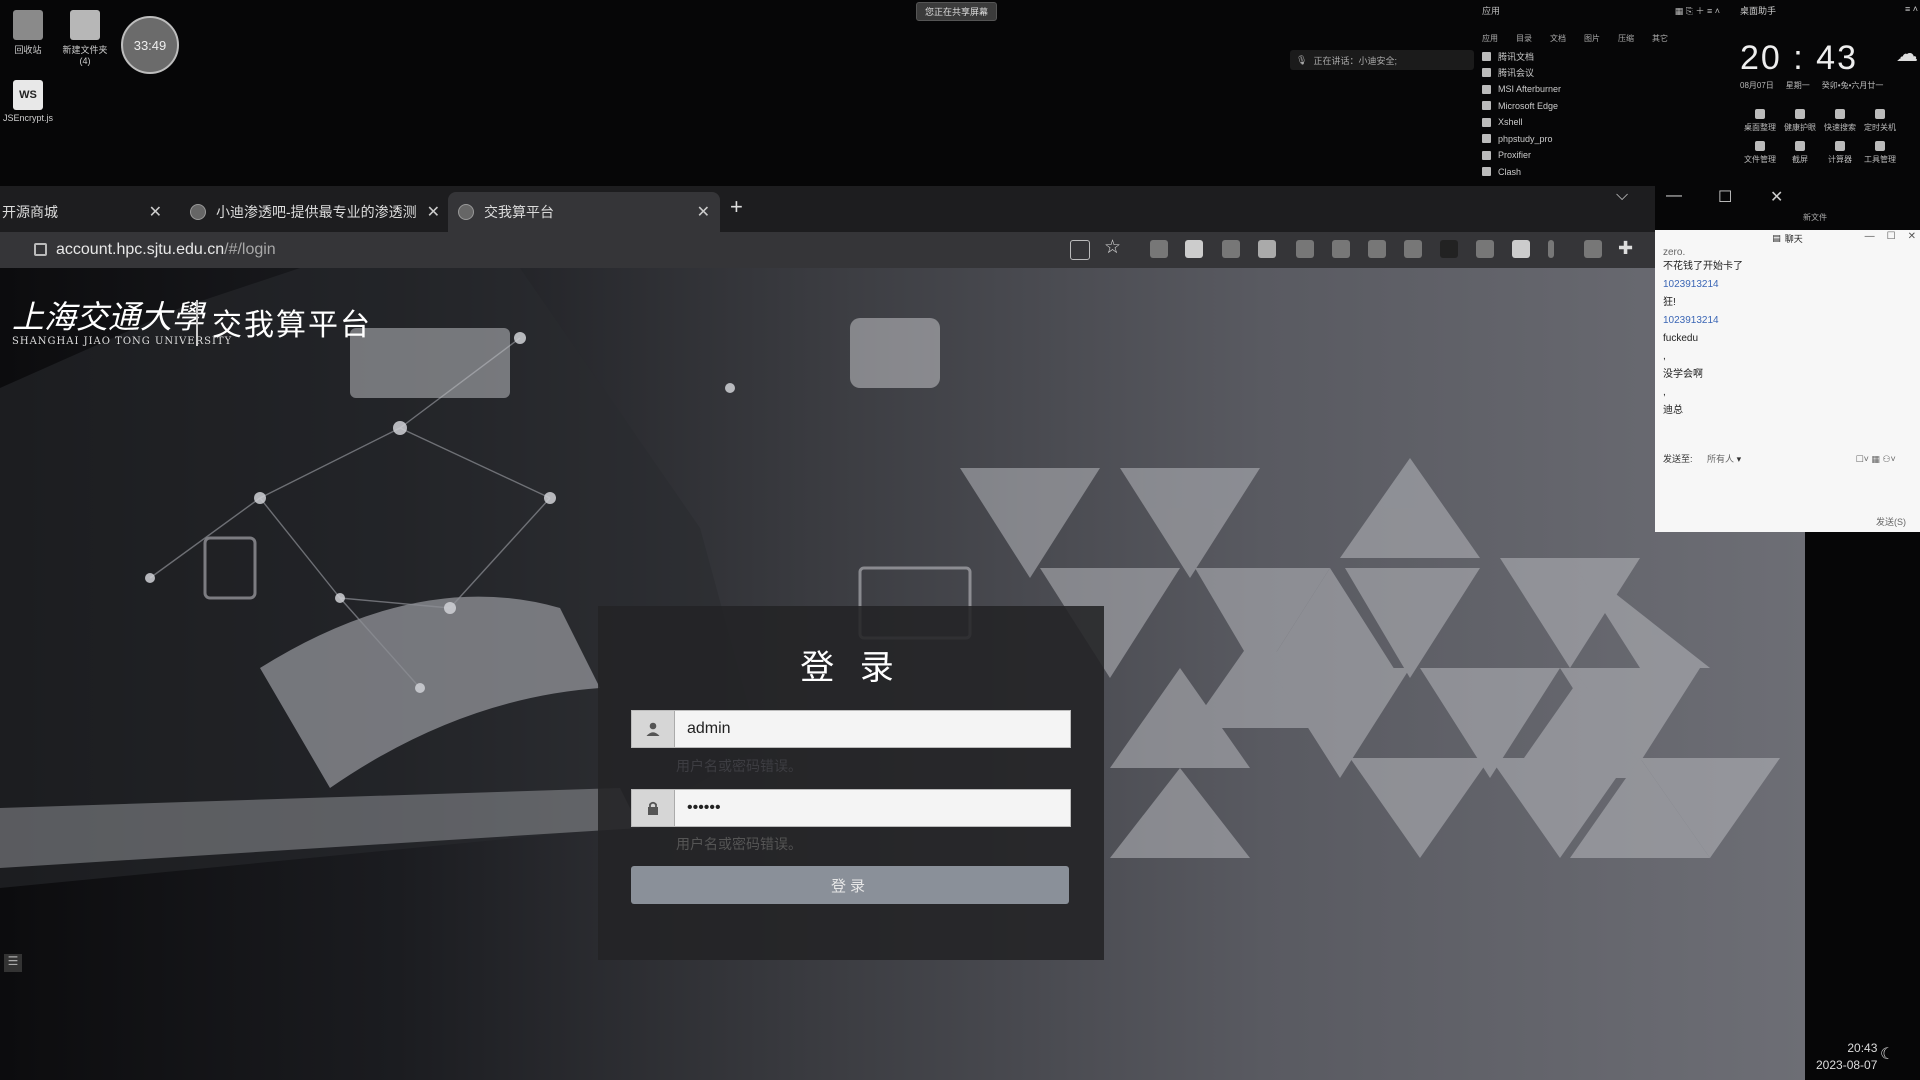 This screenshot has width=1920, height=1080. Describe the element at coordinates (1800, 127) in the screenshot. I see `tool-label: 健康护眼` at that location.